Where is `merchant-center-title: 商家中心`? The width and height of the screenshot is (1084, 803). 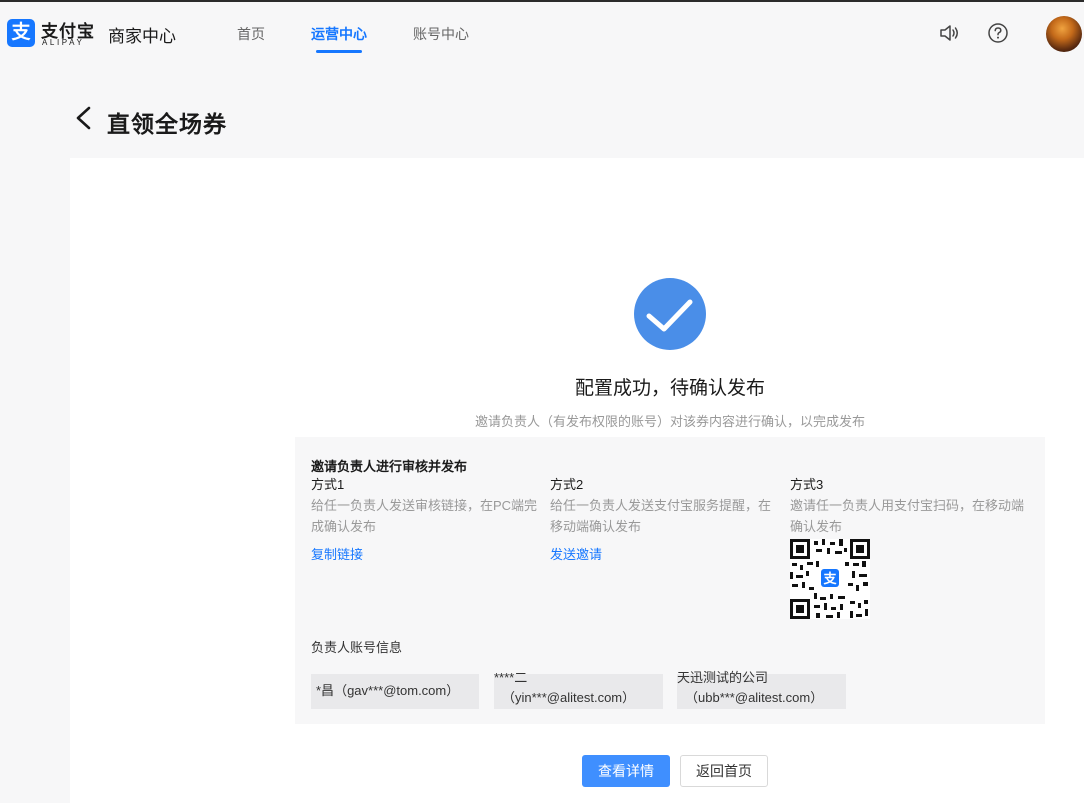
merchant-center-title: 商家中心 is located at coordinates (142, 34).